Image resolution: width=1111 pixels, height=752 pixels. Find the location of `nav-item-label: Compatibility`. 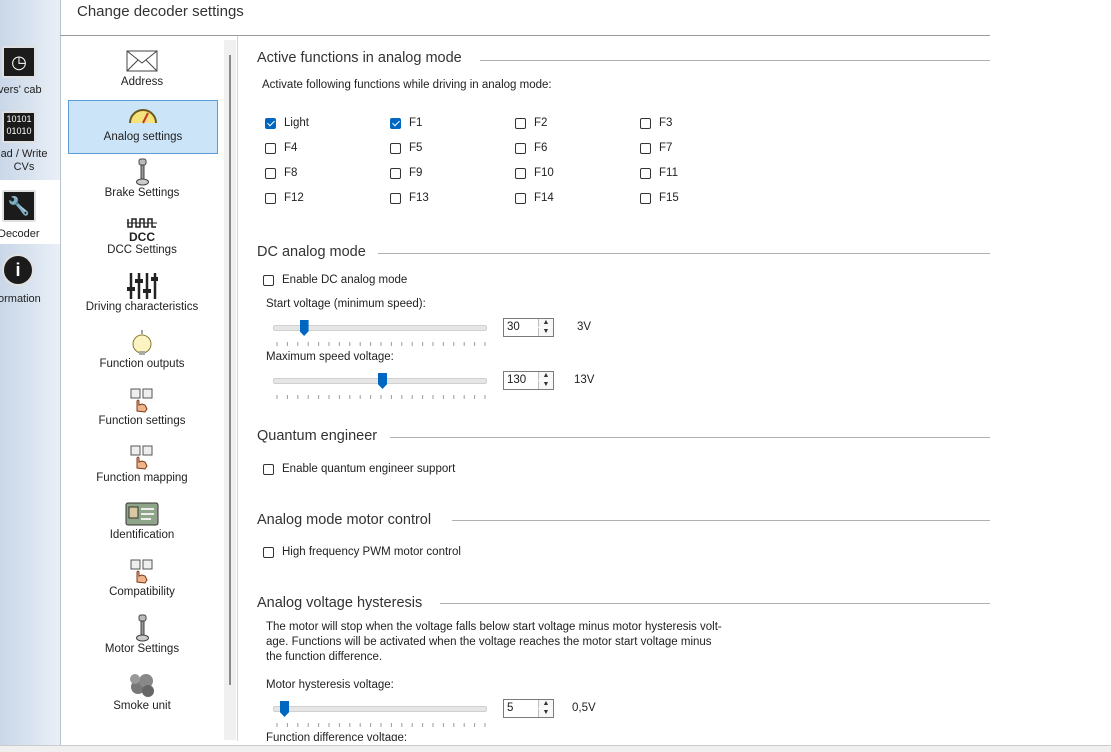

nav-item-label: Compatibility is located at coordinates (142, 592).